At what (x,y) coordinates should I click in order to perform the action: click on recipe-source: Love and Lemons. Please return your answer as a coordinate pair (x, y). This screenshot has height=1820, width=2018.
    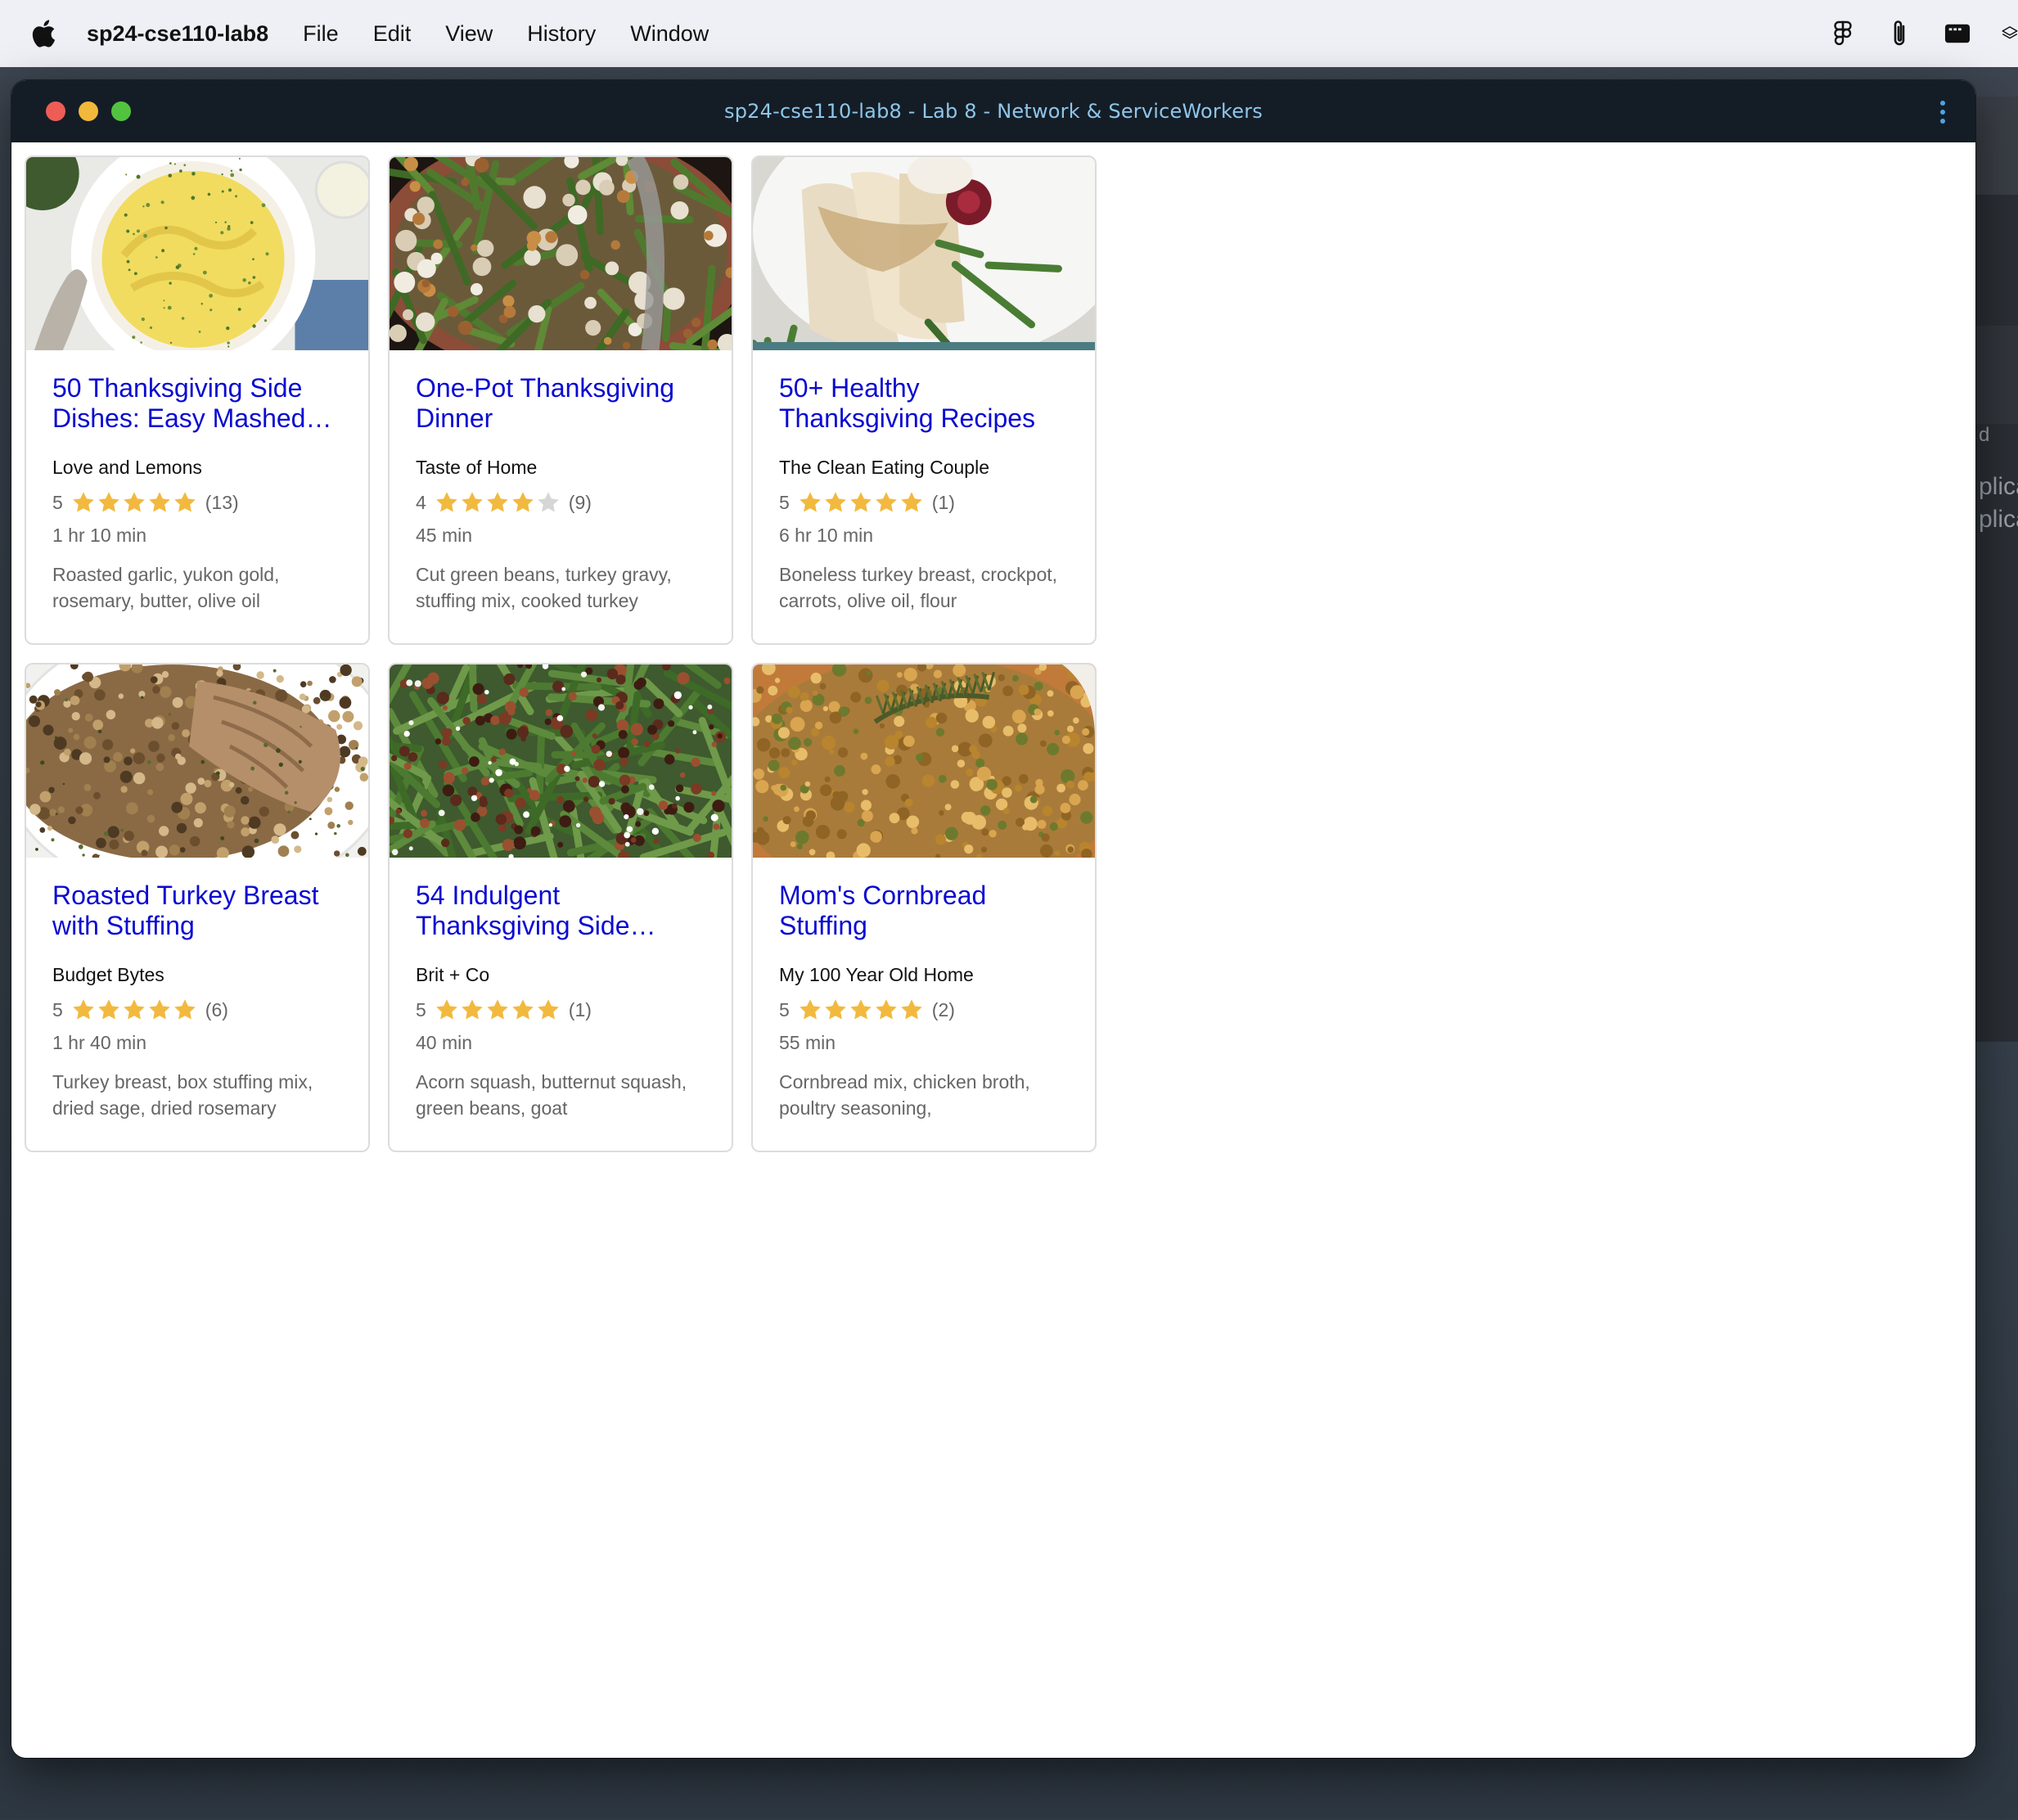
    Looking at the image, I should click on (127, 468).